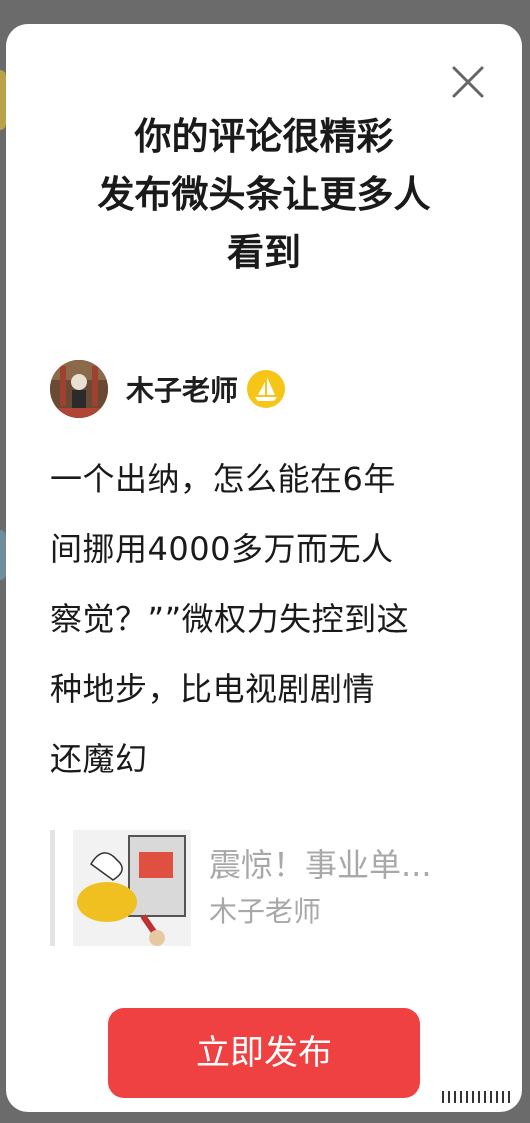 The width and height of the screenshot is (530, 1123). Describe the element at coordinates (230, 619) in the screenshot. I see `comment-line: 察觉？””微权力失控到这` at that location.